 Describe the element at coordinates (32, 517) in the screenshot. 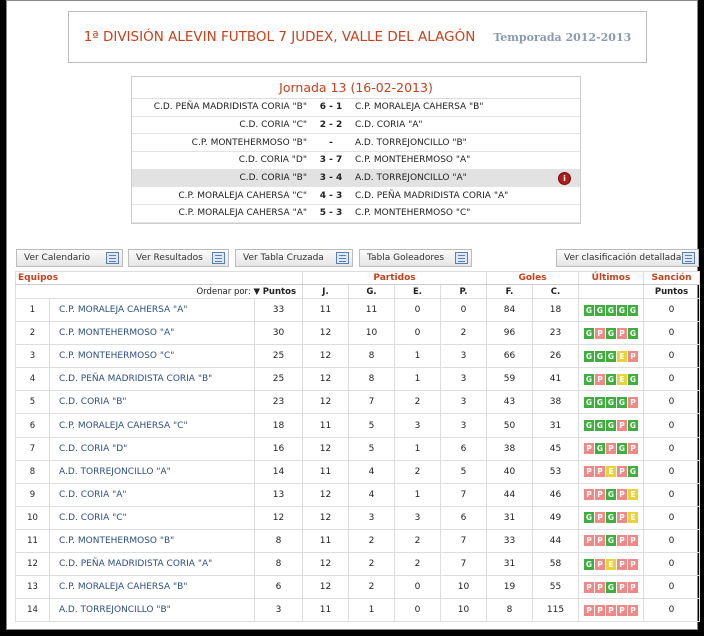

I see `position-cell: 10` at that location.